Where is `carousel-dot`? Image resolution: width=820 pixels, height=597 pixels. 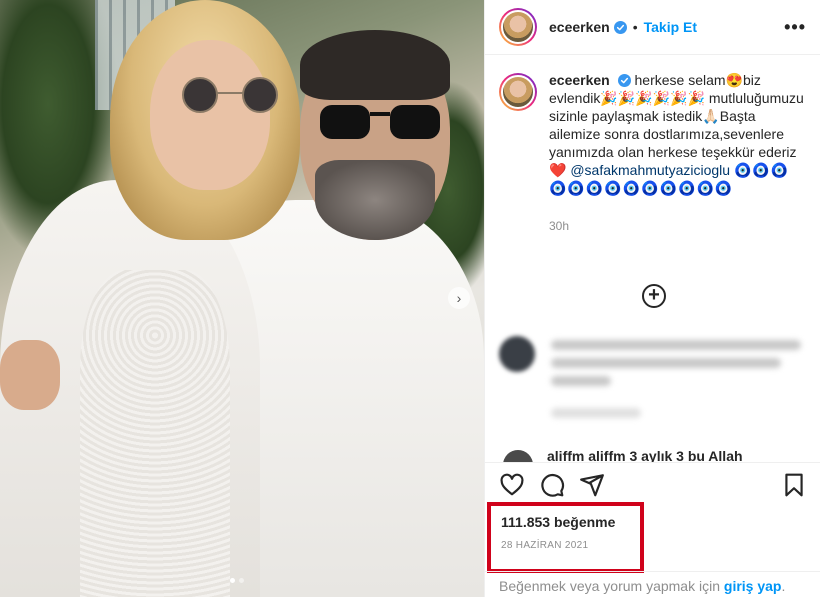
carousel-dot is located at coordinates (241, 580).